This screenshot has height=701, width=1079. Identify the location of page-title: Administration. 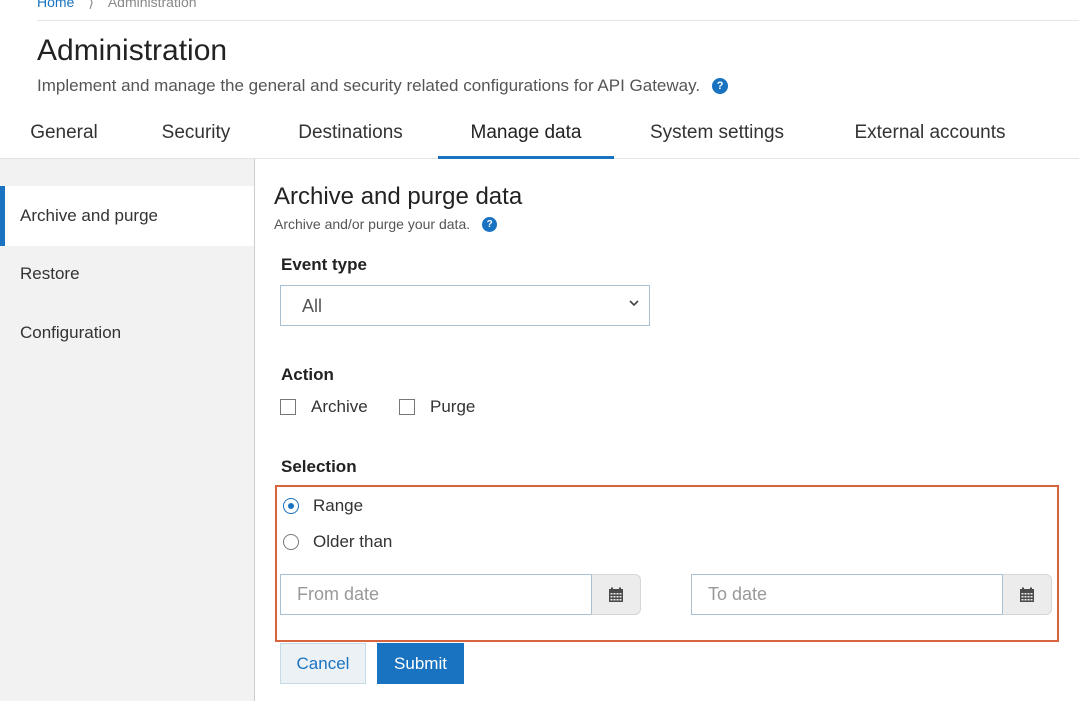
(132, 50).